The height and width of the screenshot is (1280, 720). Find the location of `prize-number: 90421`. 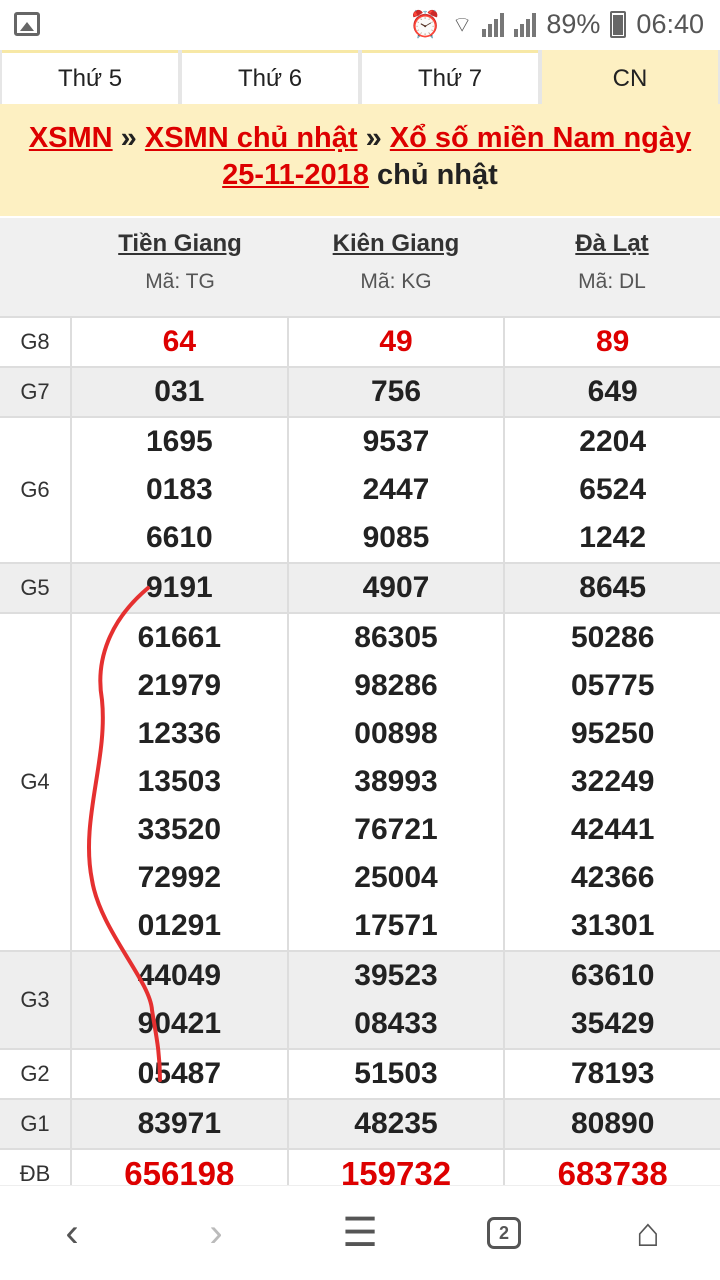

prize-number: 90421 is located at coordinates (179, 1023).